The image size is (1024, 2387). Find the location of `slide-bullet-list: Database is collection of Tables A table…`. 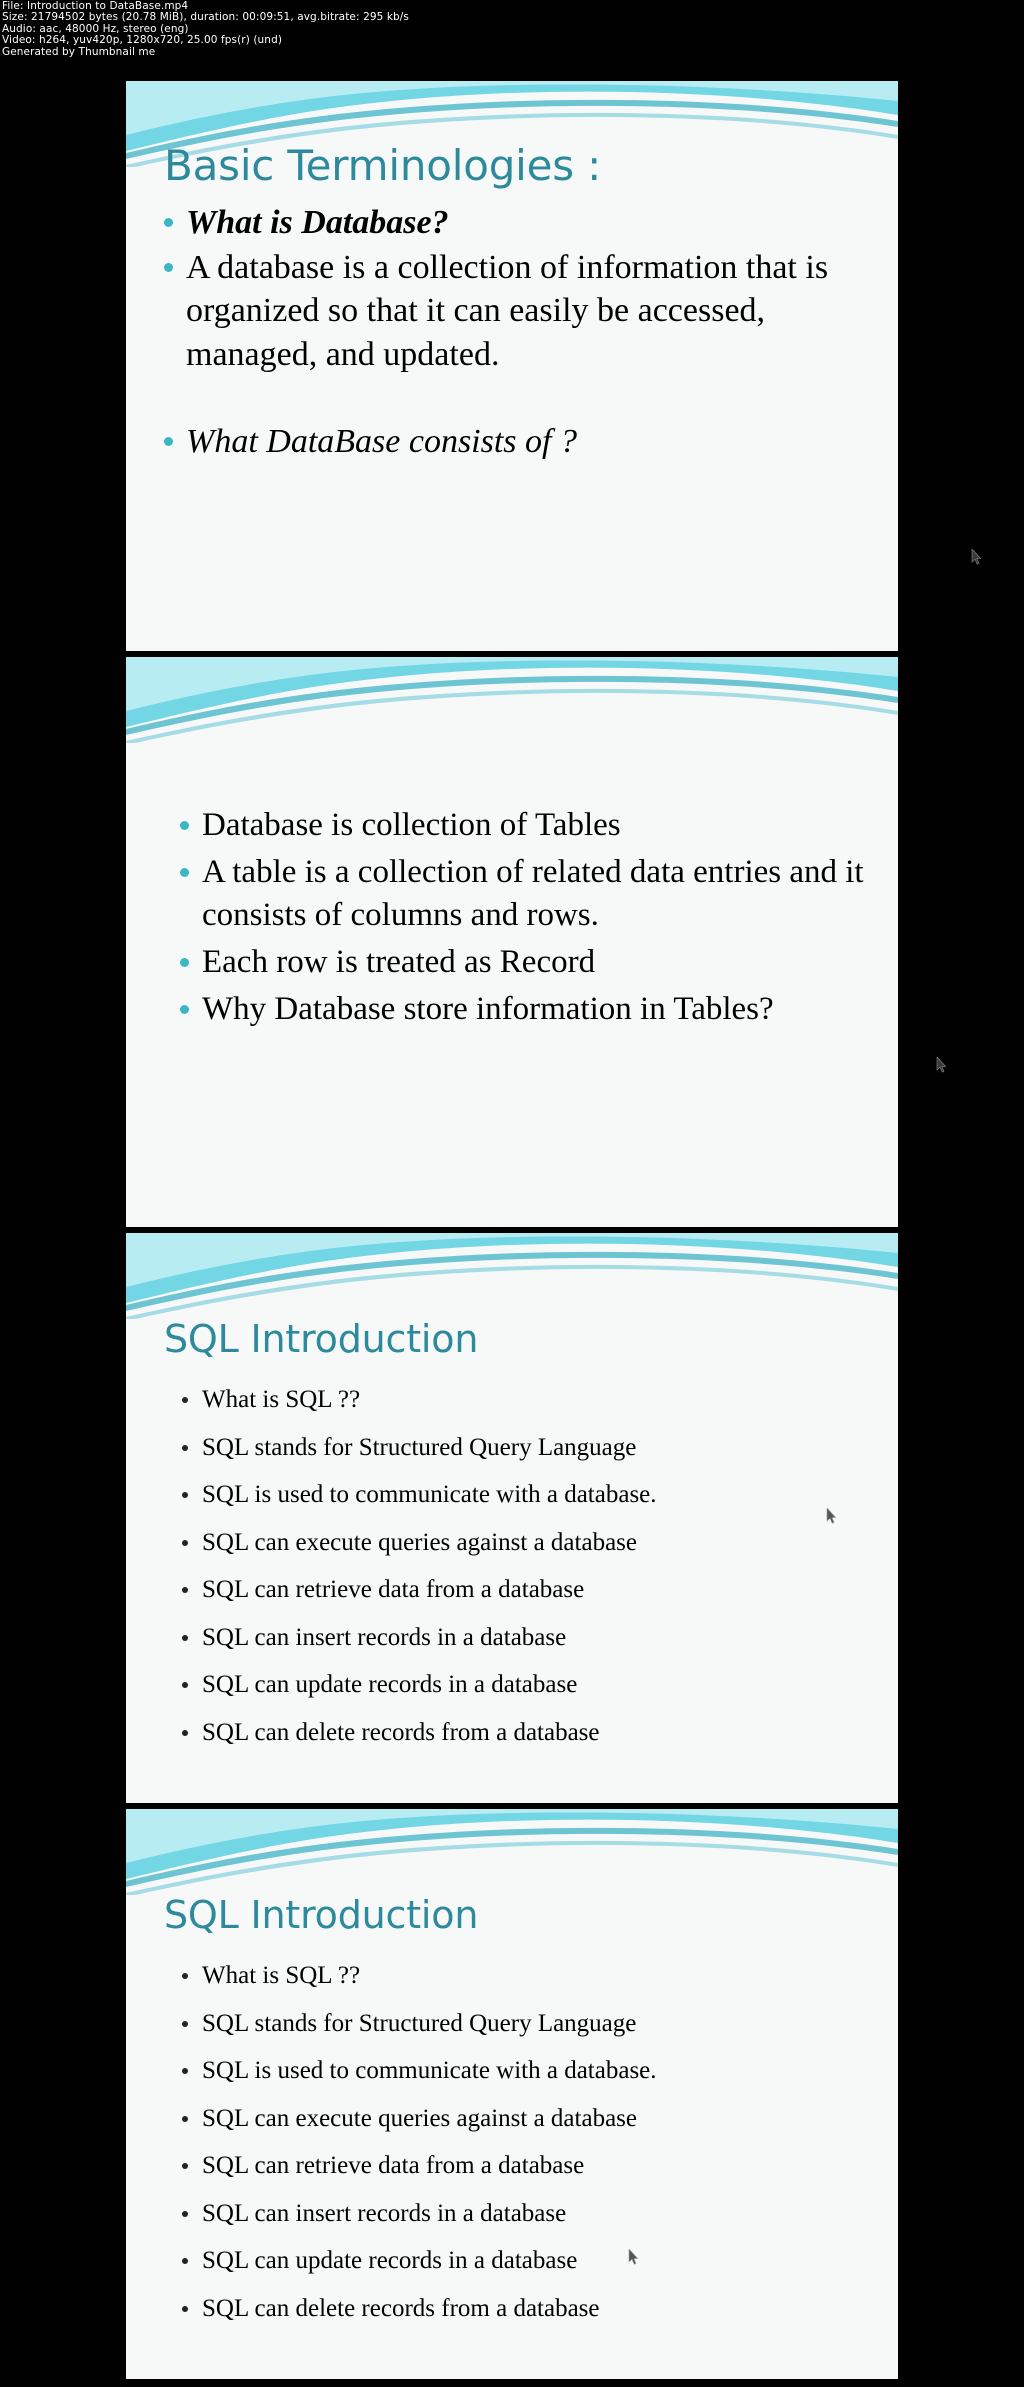

slide-bullet-list: Database is collection of Tables A table… is located at coordinates (524, 919).